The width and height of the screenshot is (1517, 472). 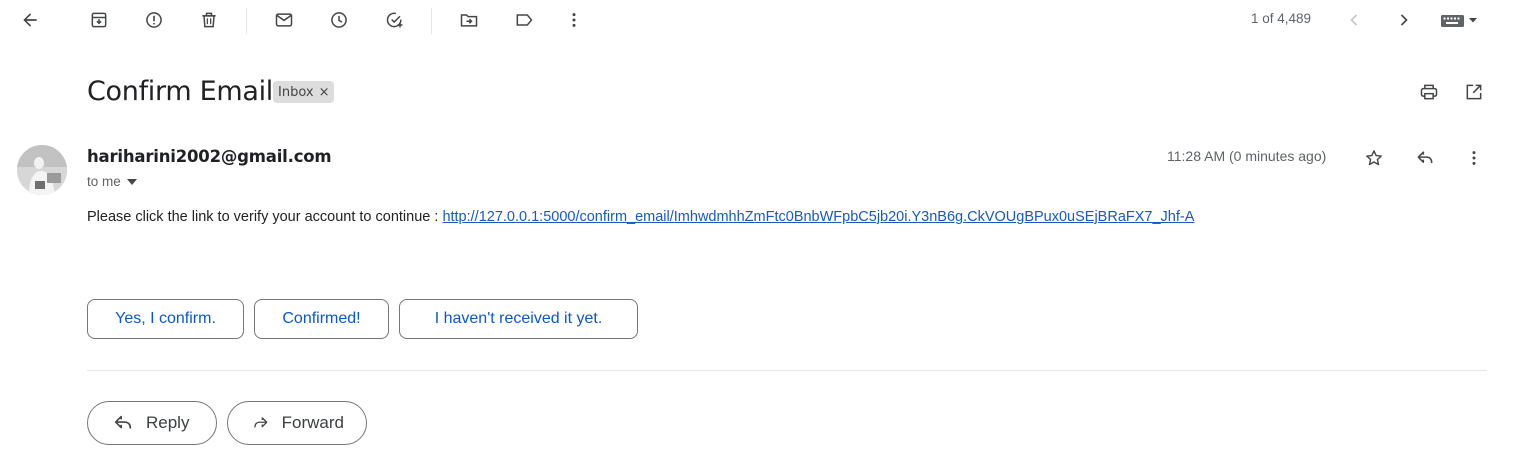 I want to click on label-icon, so click(x=524, y=20).